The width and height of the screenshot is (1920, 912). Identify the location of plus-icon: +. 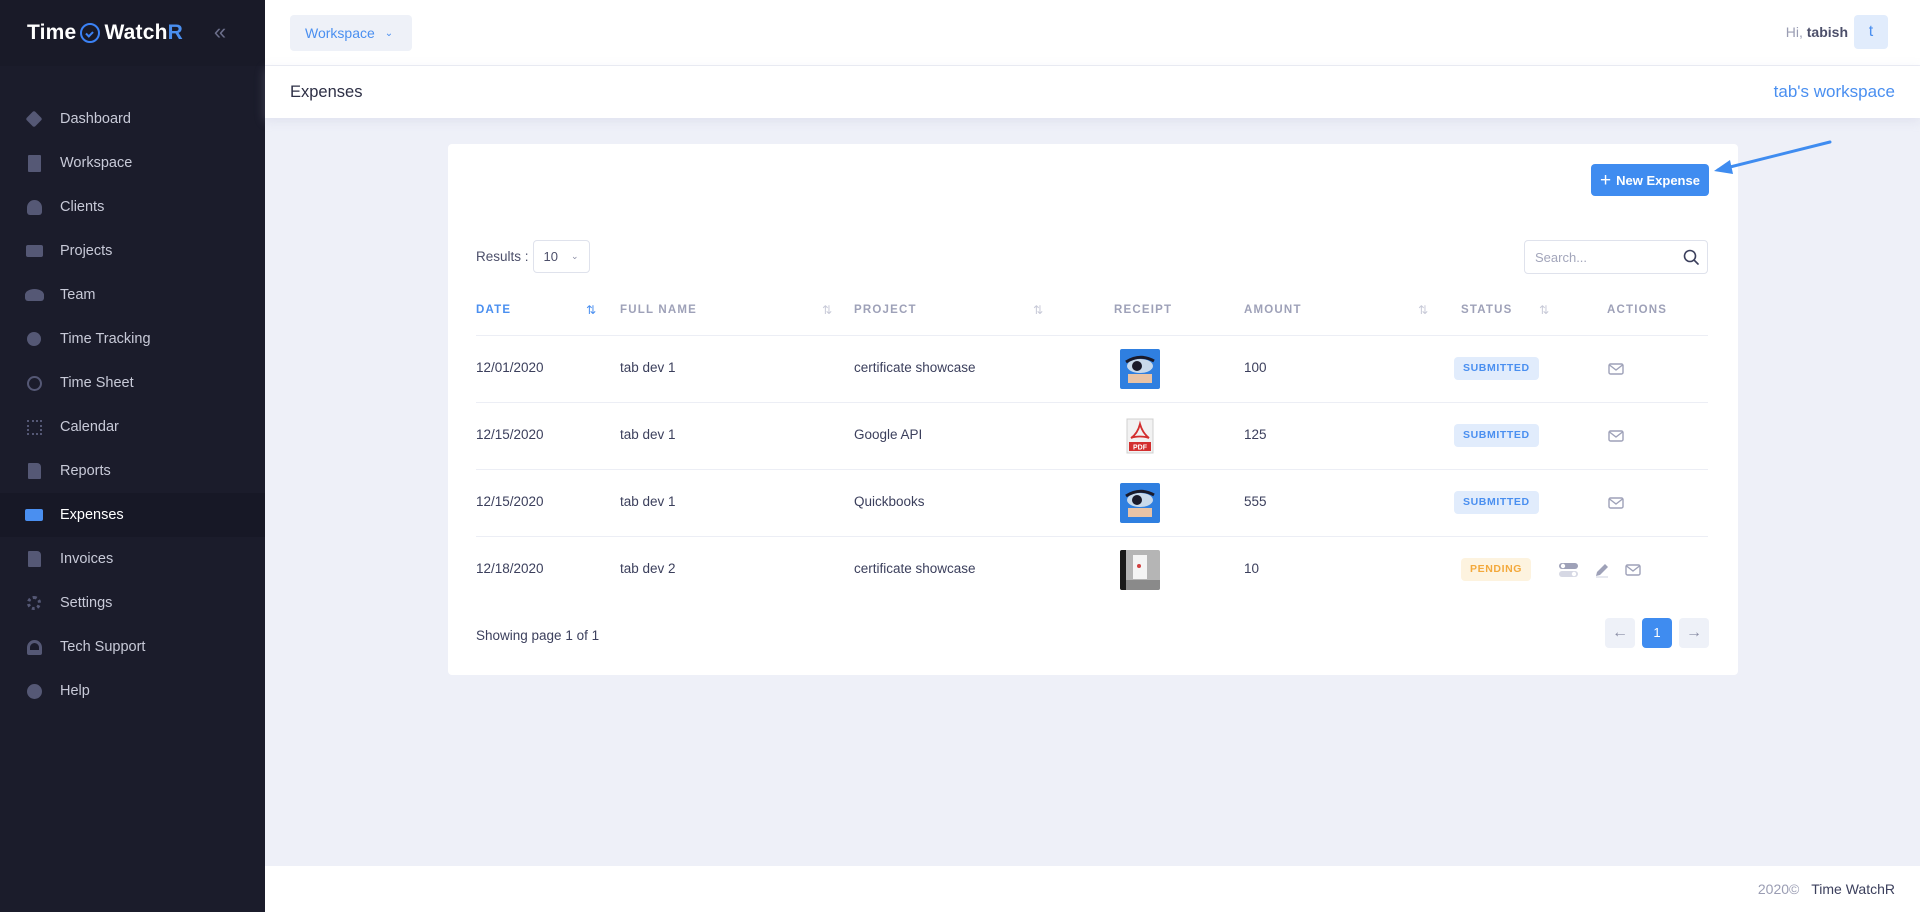
(1606, 180).